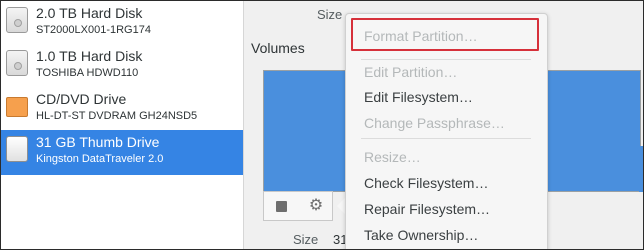 The width and height of the screenshot is (644, 250). I want to click on drive-model: TOSHIBA HDWD110, so click(87, 73).